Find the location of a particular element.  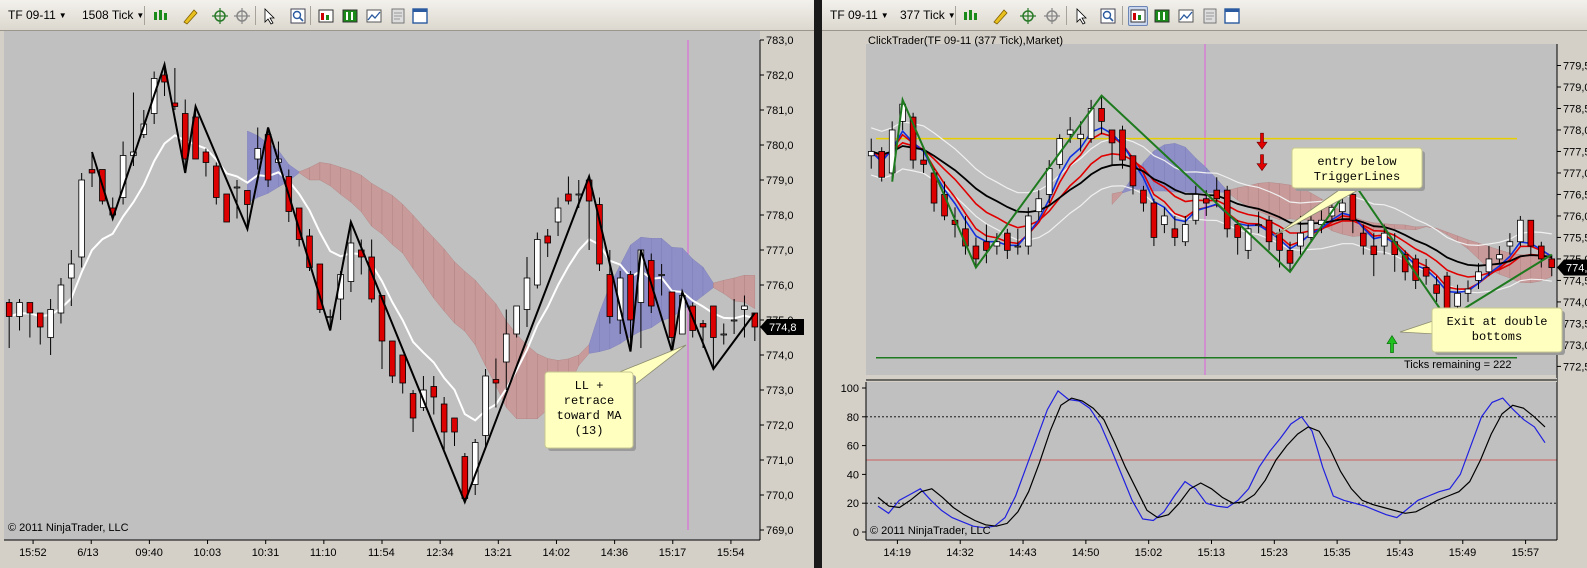

time-tick-label: 15:57 is located at coordinates (1526, 553).